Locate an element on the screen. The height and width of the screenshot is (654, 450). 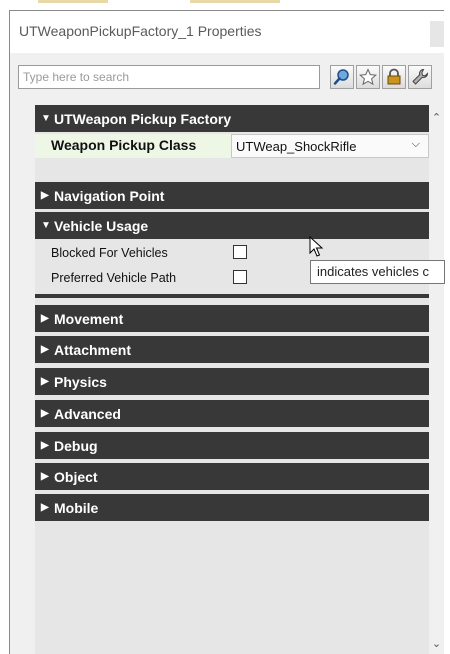
lock-icon is located at coordinates (394, 76).